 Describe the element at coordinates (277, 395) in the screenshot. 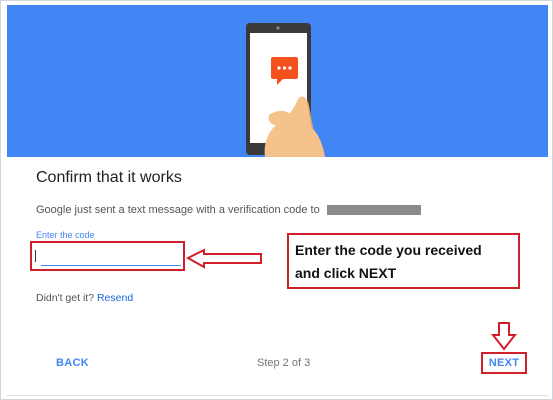

I see `footer-divider` at that location.